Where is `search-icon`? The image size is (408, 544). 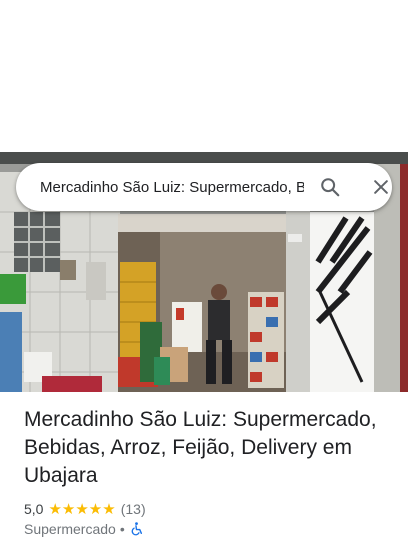
search-icon is located at coordinates (330, 187).